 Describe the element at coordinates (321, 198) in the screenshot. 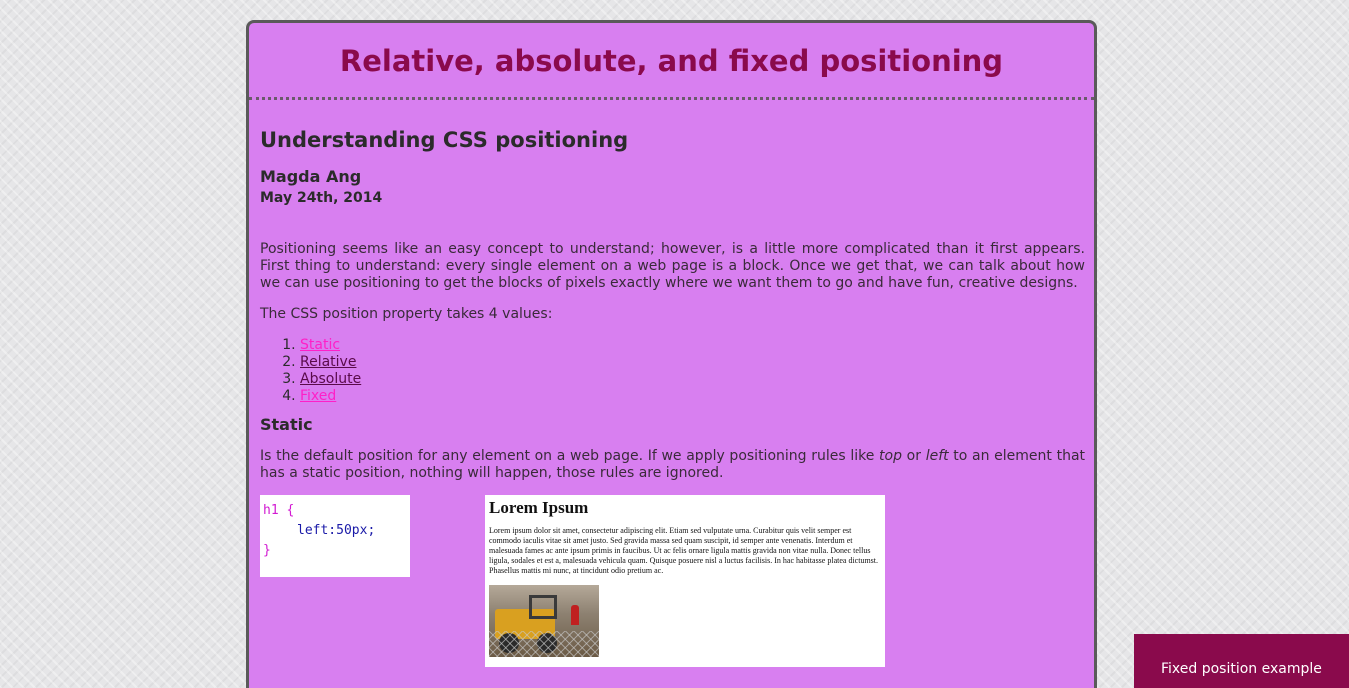

I see `article-date: May 24th, 2014` at that location.